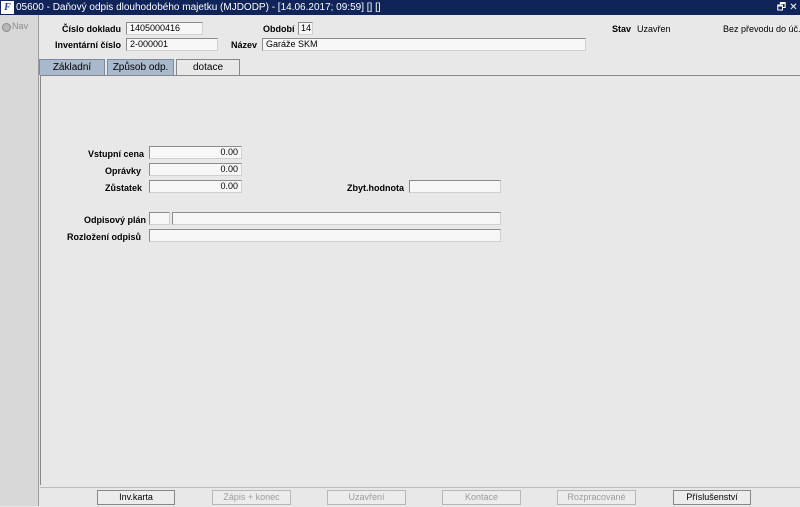 The image size is (800, 507). What do you see at coordinates (781, 7) in the screenshot?
I see `restore-window-icon: 🗗` at bounding box center [781, 7].